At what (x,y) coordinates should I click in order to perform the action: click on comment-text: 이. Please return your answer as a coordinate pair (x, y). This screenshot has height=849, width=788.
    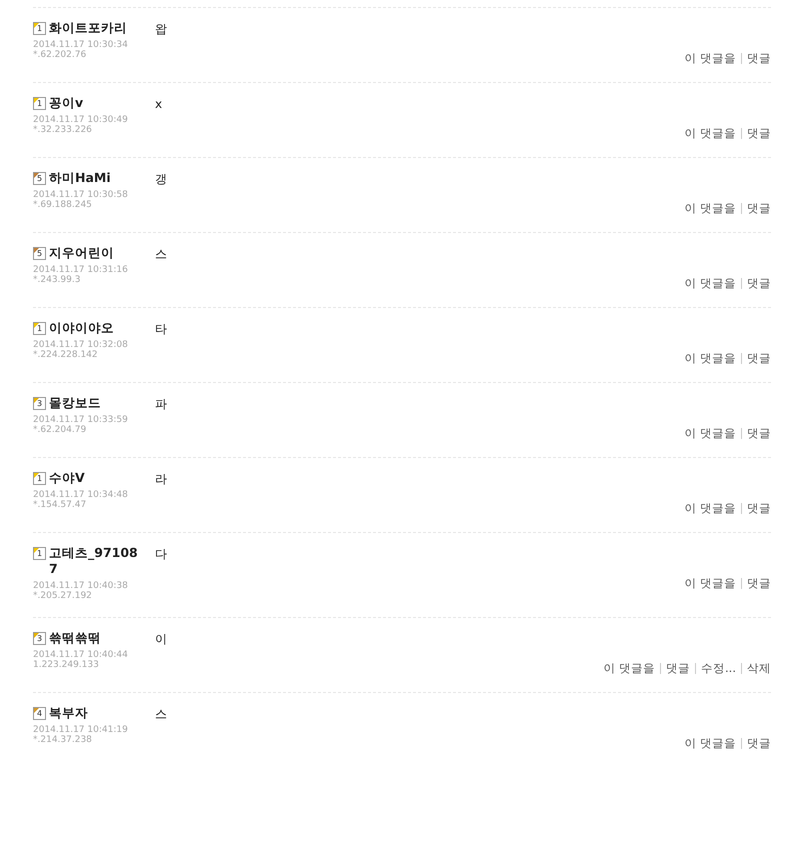
    Looking at the image, I should click on (161, 639).